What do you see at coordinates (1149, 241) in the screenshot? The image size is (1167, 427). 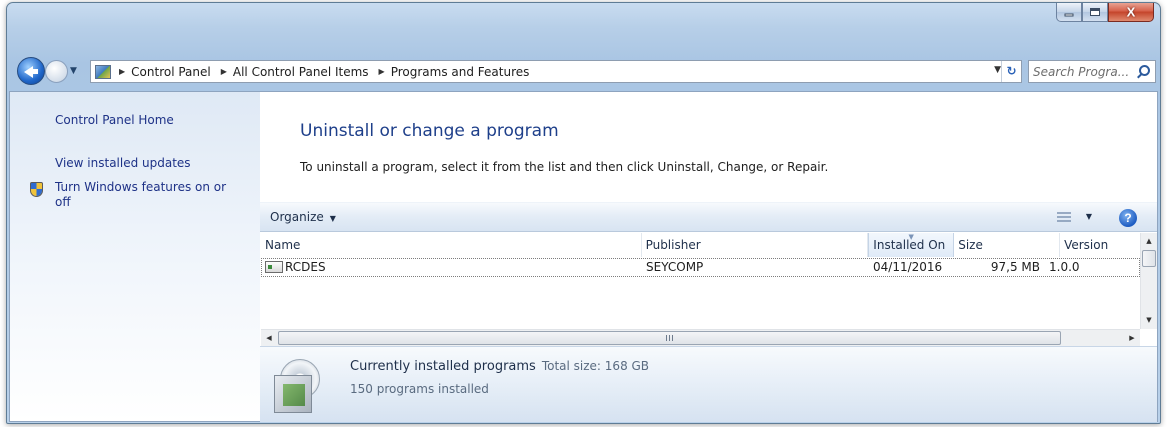 I see `scroll-up-icon: ▲` at bounding box center [1149, 241].